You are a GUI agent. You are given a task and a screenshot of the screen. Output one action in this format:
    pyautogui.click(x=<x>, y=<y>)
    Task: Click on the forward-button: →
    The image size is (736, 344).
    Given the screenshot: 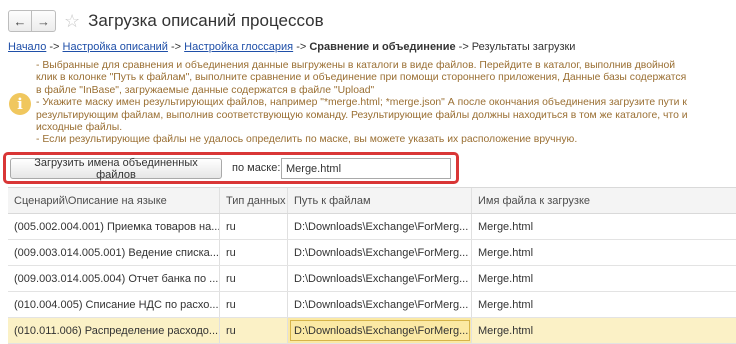 What is the action you would take?
    pyautogui.click(x=44, y=21)
    